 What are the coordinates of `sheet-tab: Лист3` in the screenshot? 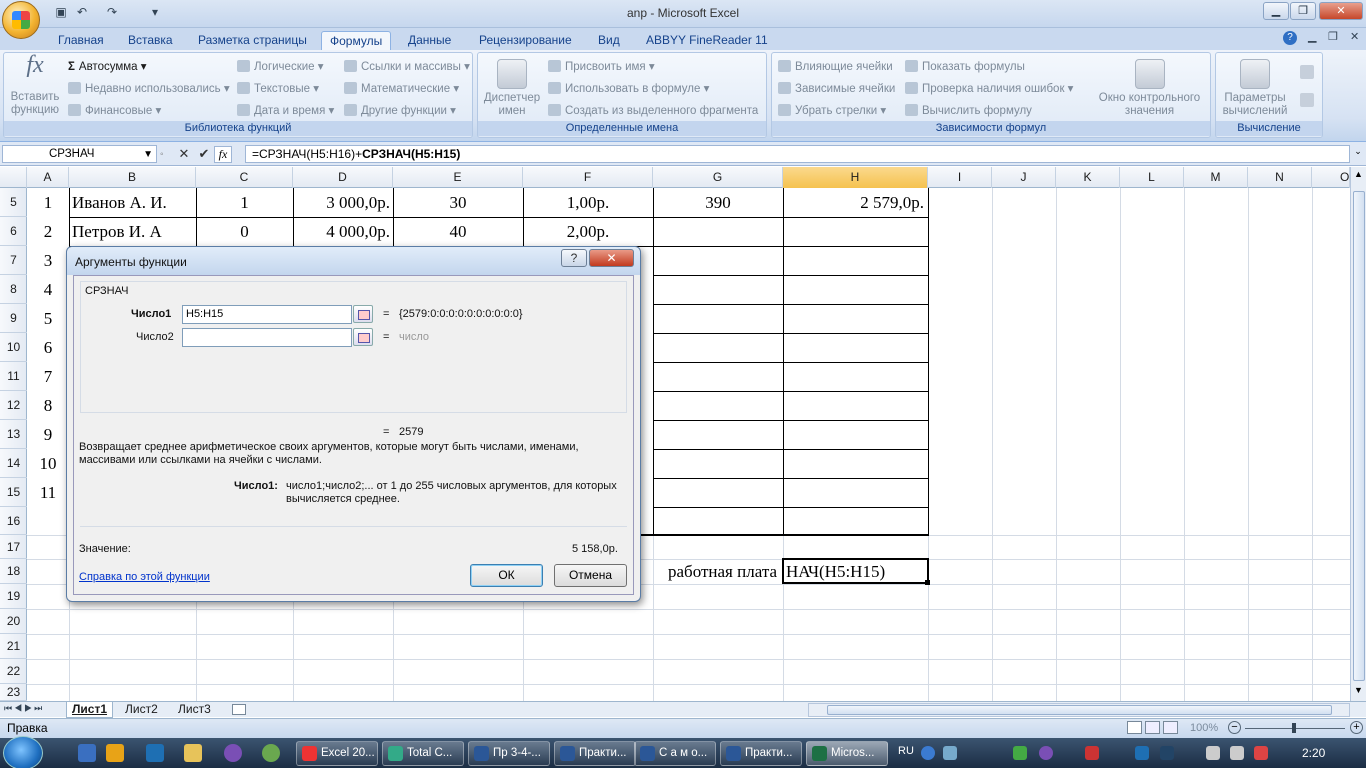 It's located at (194, 710).